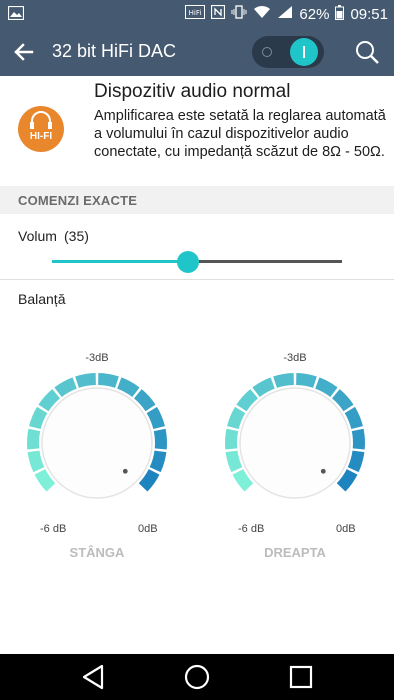  Describe the element at coordinates (367, 52) in the screenshot. I see `search-icon` at that location.